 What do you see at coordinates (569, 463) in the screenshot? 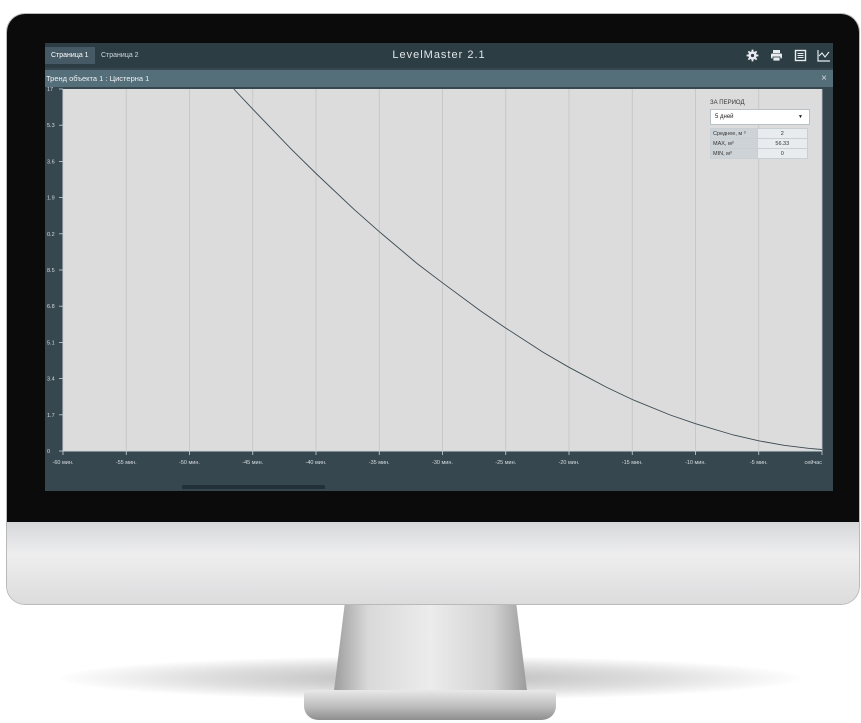
I see `x-tick-label: -20 мин.` at bounding box center [569, 463].